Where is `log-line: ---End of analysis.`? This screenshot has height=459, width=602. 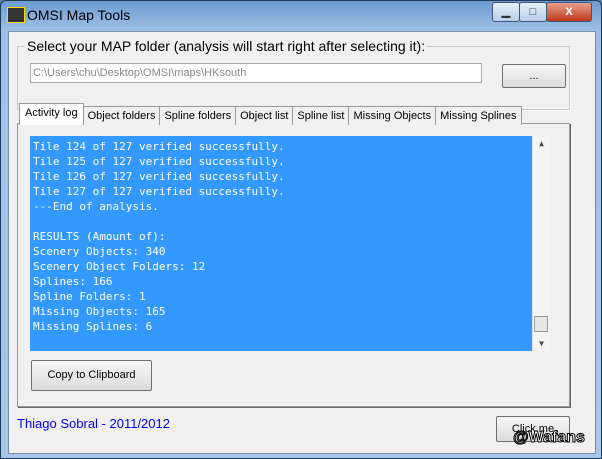 log-line: ---End of analysis. is located at coordinates (96, 206).